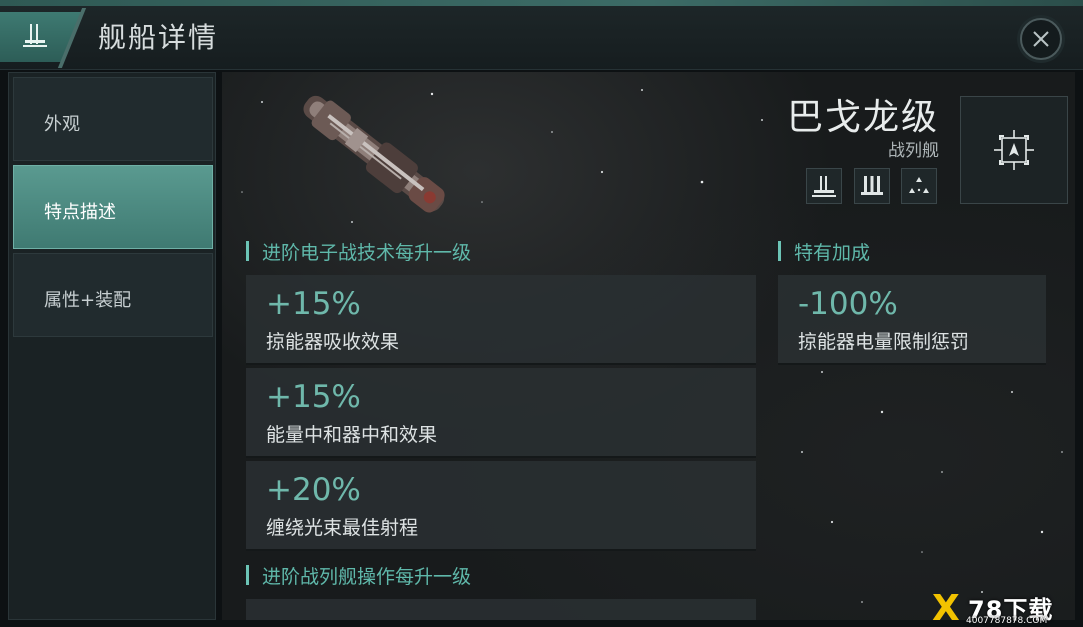 The height and width of the screenshot is (627, 1083). I want to click on bonus-description: 掠能器电量限制惩罚, so click(884, 342).